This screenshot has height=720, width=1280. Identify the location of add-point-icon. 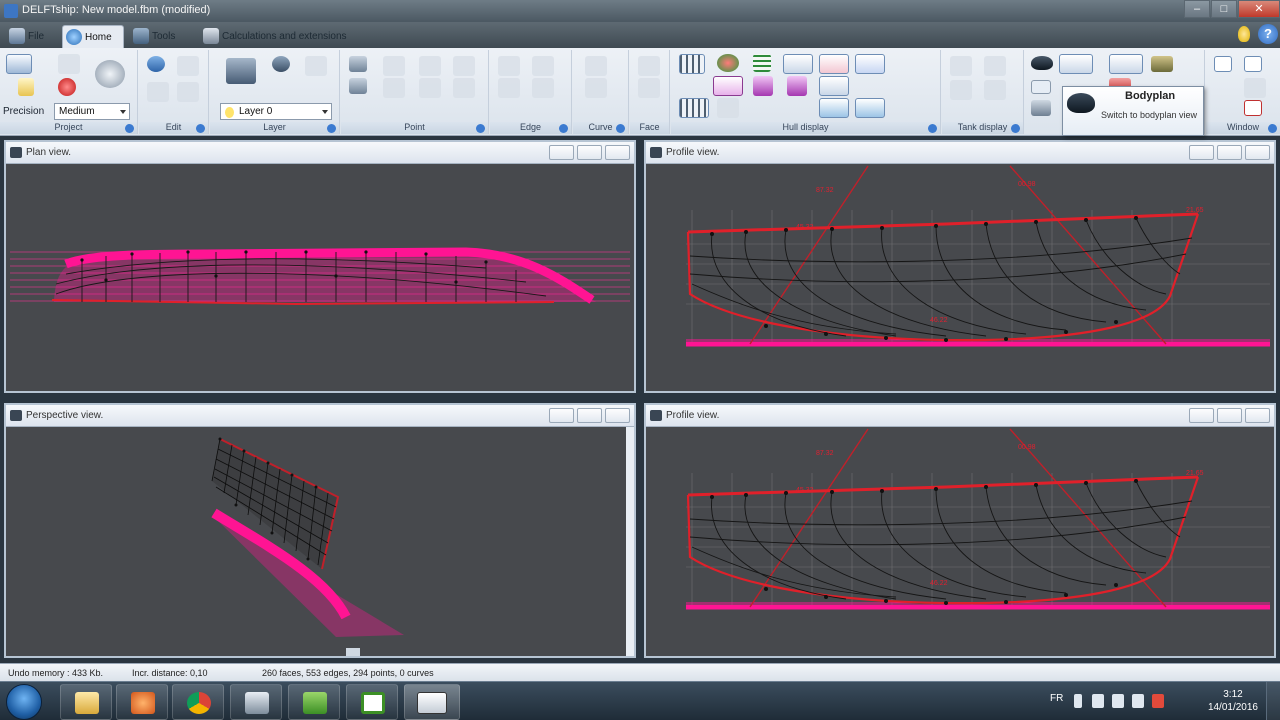
(358, 64).